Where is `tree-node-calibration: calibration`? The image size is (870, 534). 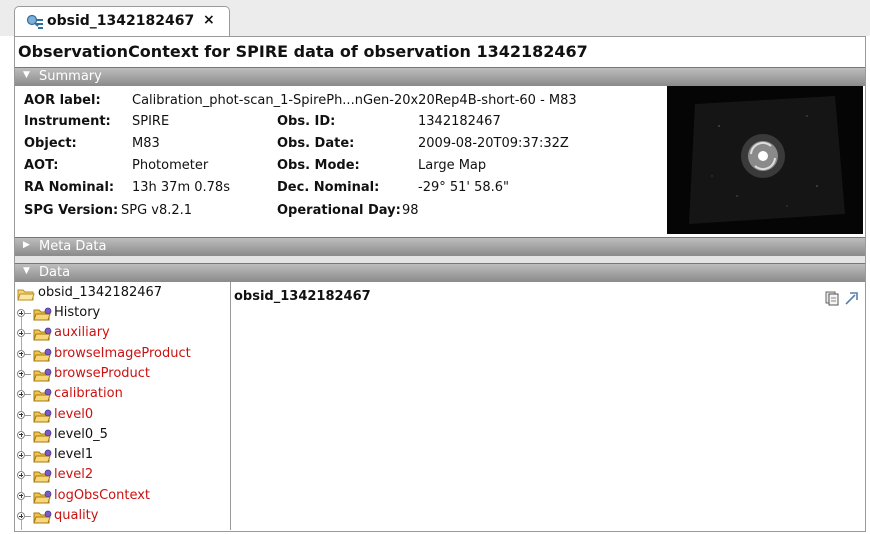
tree-node-calibration: calibration is located at coordinates (122, 395).